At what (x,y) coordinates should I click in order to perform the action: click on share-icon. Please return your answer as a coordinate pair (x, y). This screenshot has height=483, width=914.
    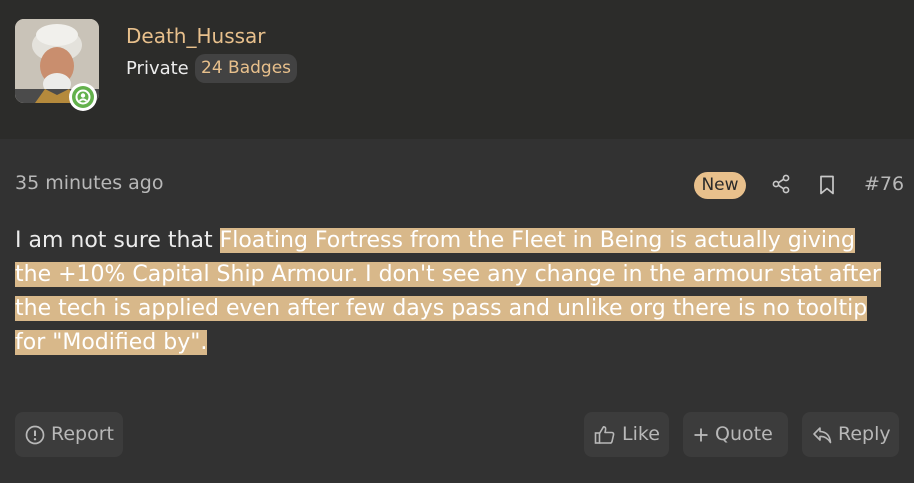
    Looking at the image, I should click on (781, 184).